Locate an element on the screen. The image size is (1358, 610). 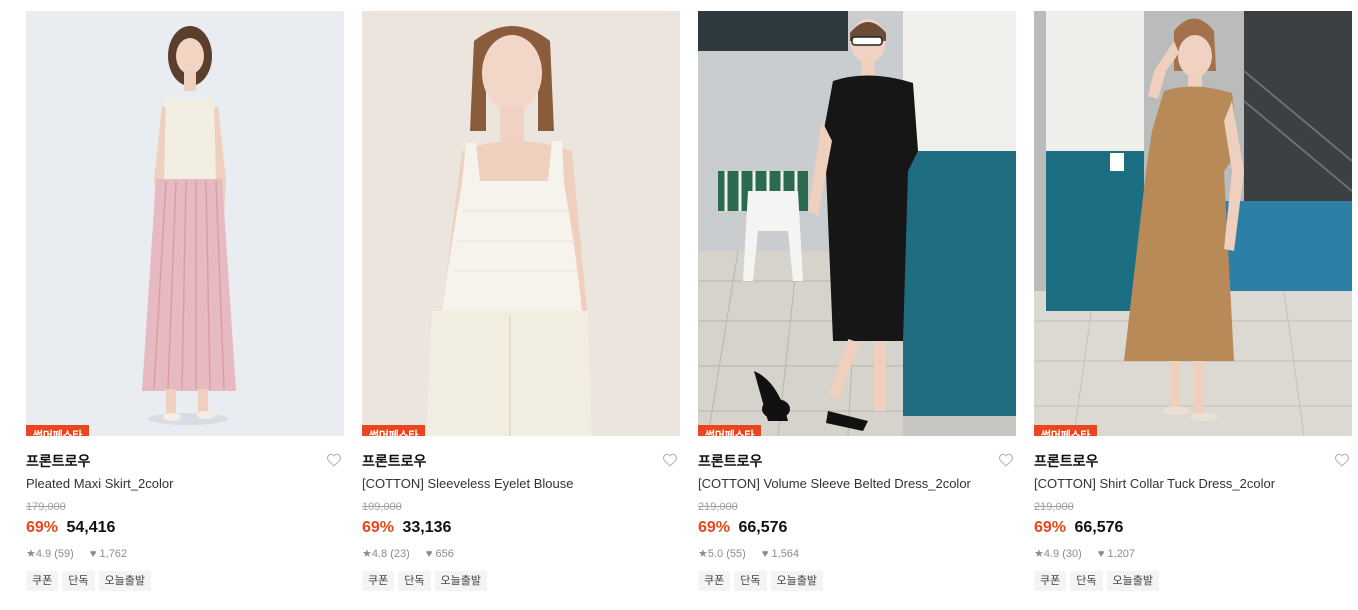
product-name: Pleated Maxi Skirt_2color is located at coordinates (185, 484).